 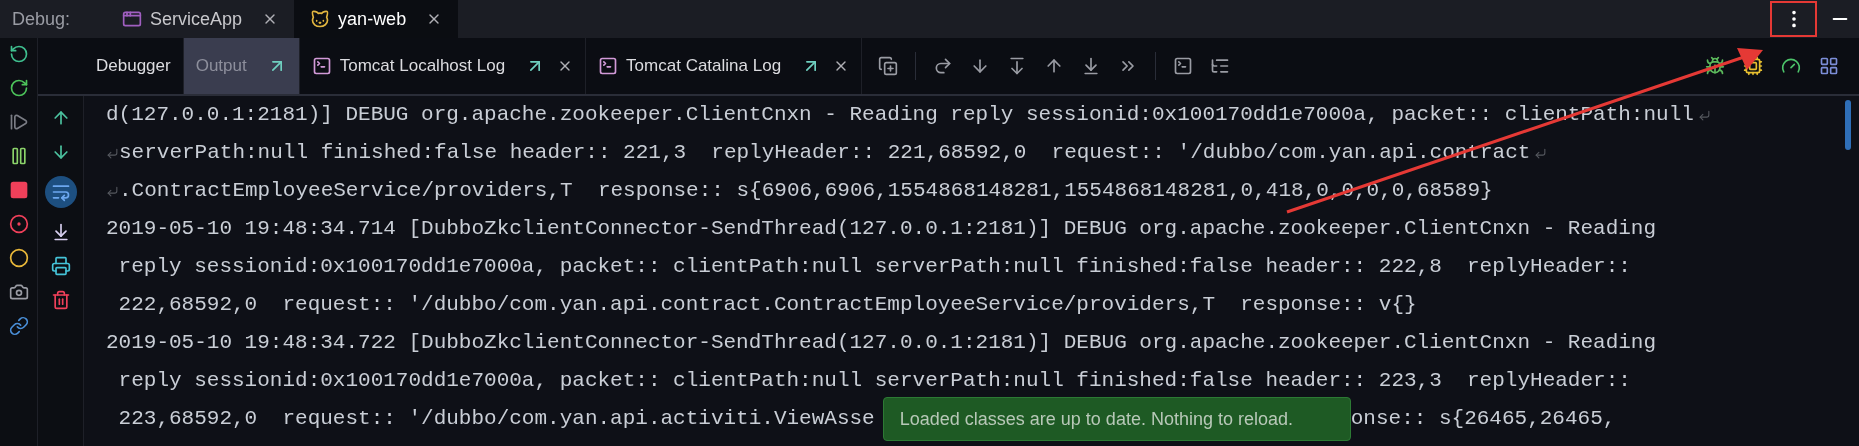 What do you see at coordinates (496, 419) in the screenshot?
I see `log-text: 223,68592,0 request:: '/dubbo/com.yan.api.activiti.ViewAsse` at bounding box center [496, 419].